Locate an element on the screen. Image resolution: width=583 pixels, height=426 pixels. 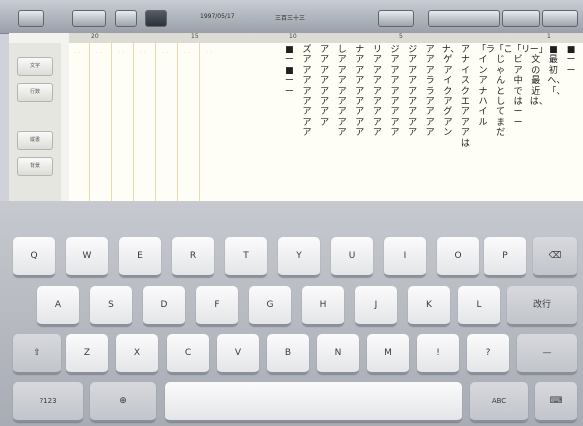
return-key: 改行 is located at coordinates (542, 306).